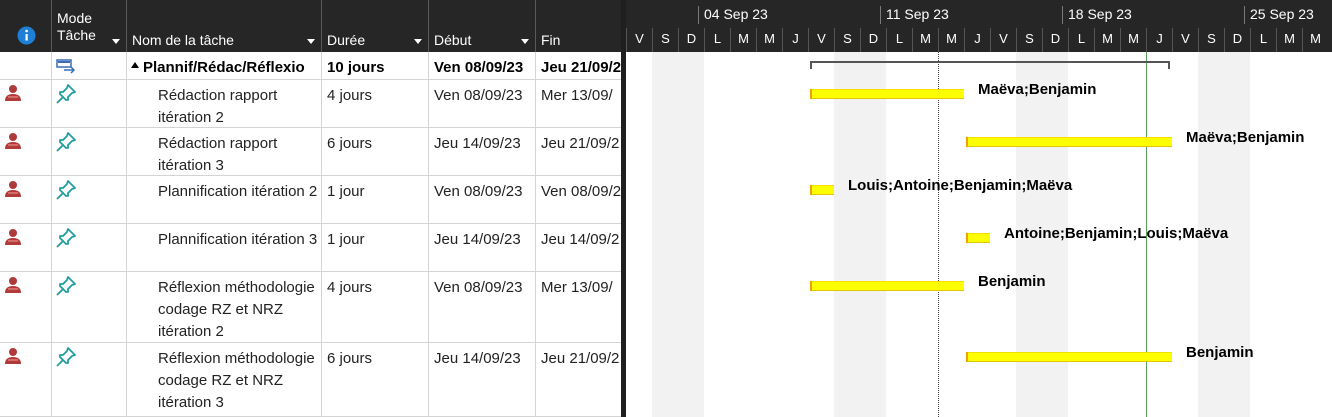 The height and width of the screenshot is (417, 1332). Describe the element at coordinates (479, 67) in the screenshot. I see `start-value: Ven 08/09/23` at that location.